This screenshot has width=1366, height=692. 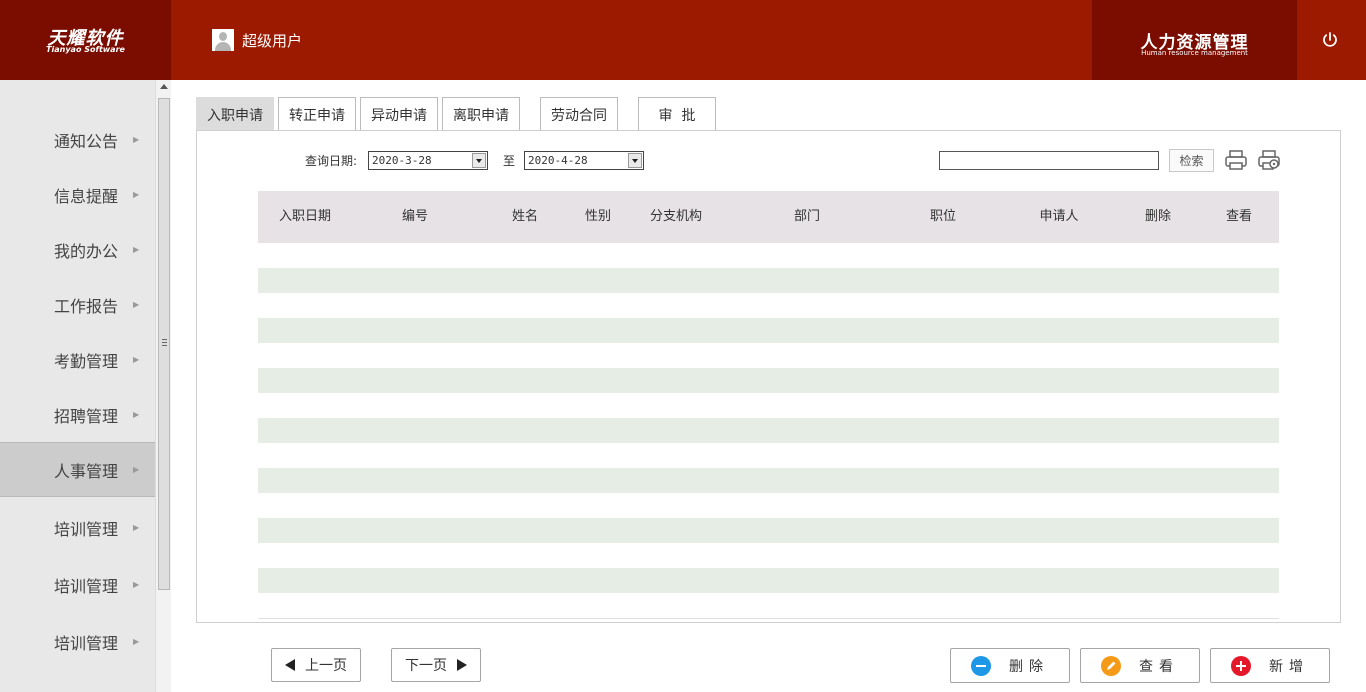 I want to click on grip-icon, so click(x=164, y=342).